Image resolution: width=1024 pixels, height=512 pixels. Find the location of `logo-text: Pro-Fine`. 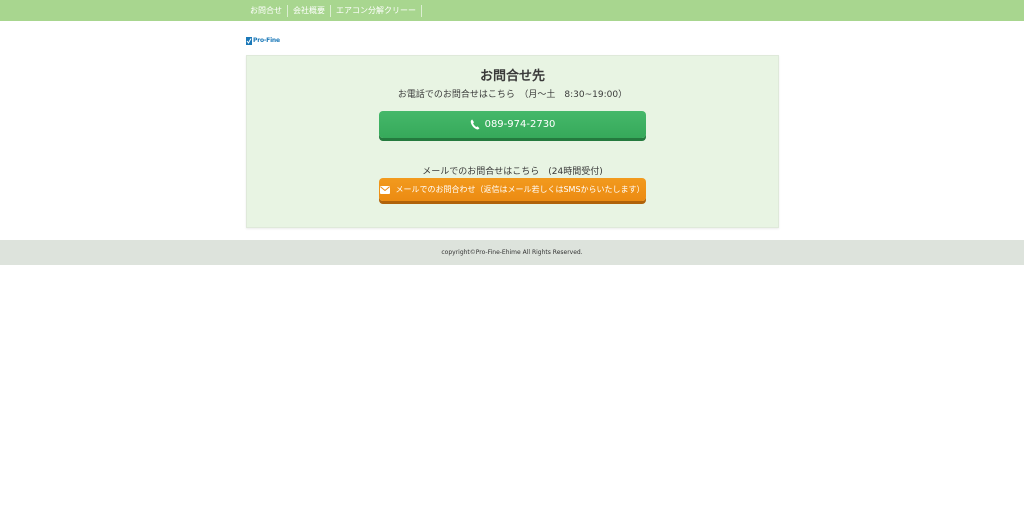

logo-text: Pro-Fine is located at coordinates (266, 40).